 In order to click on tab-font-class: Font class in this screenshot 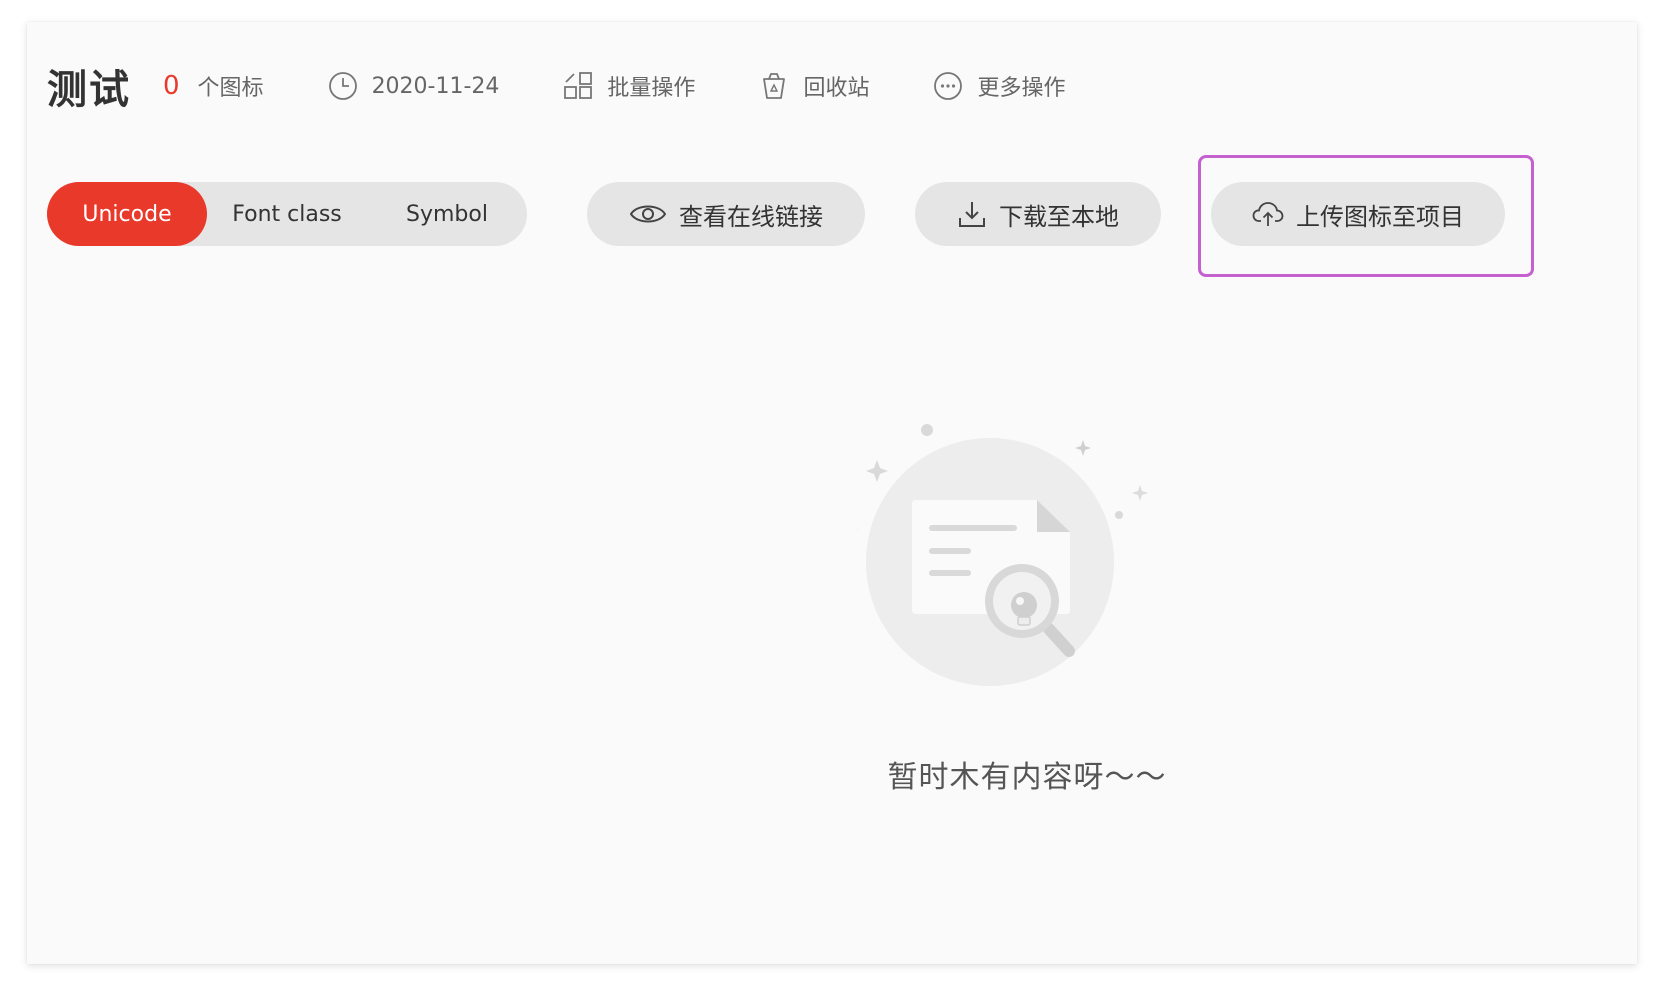, I will do `click(287, 214)`.